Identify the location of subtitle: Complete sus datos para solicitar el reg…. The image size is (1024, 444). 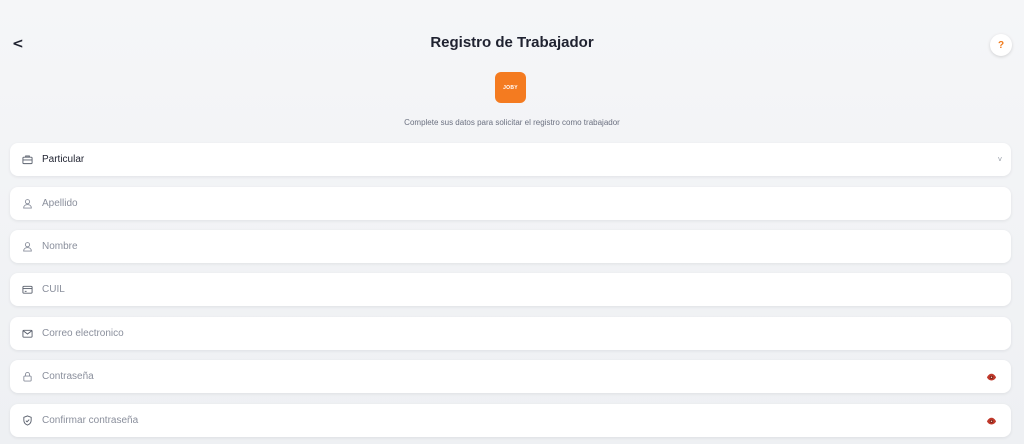
(512, 122).